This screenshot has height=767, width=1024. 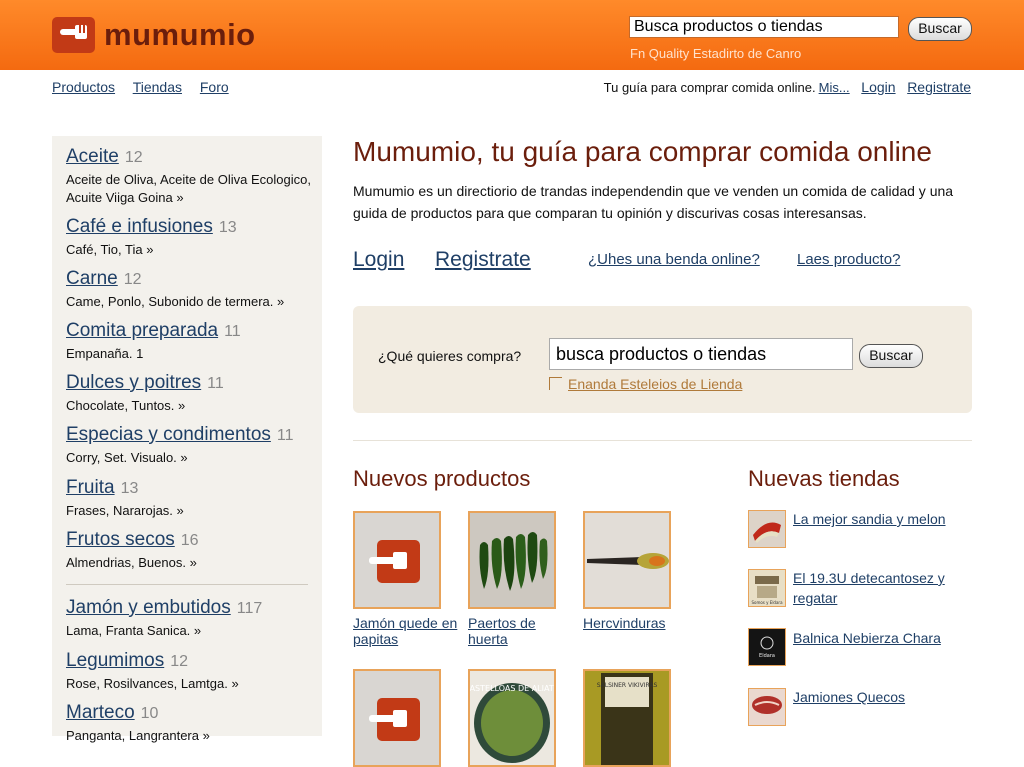 What do you see at coordinates (191, 341) in the screenshot?
I see `category-item: Comita preparada 11 Empanaña. 1` at bounding box center [191, 341].